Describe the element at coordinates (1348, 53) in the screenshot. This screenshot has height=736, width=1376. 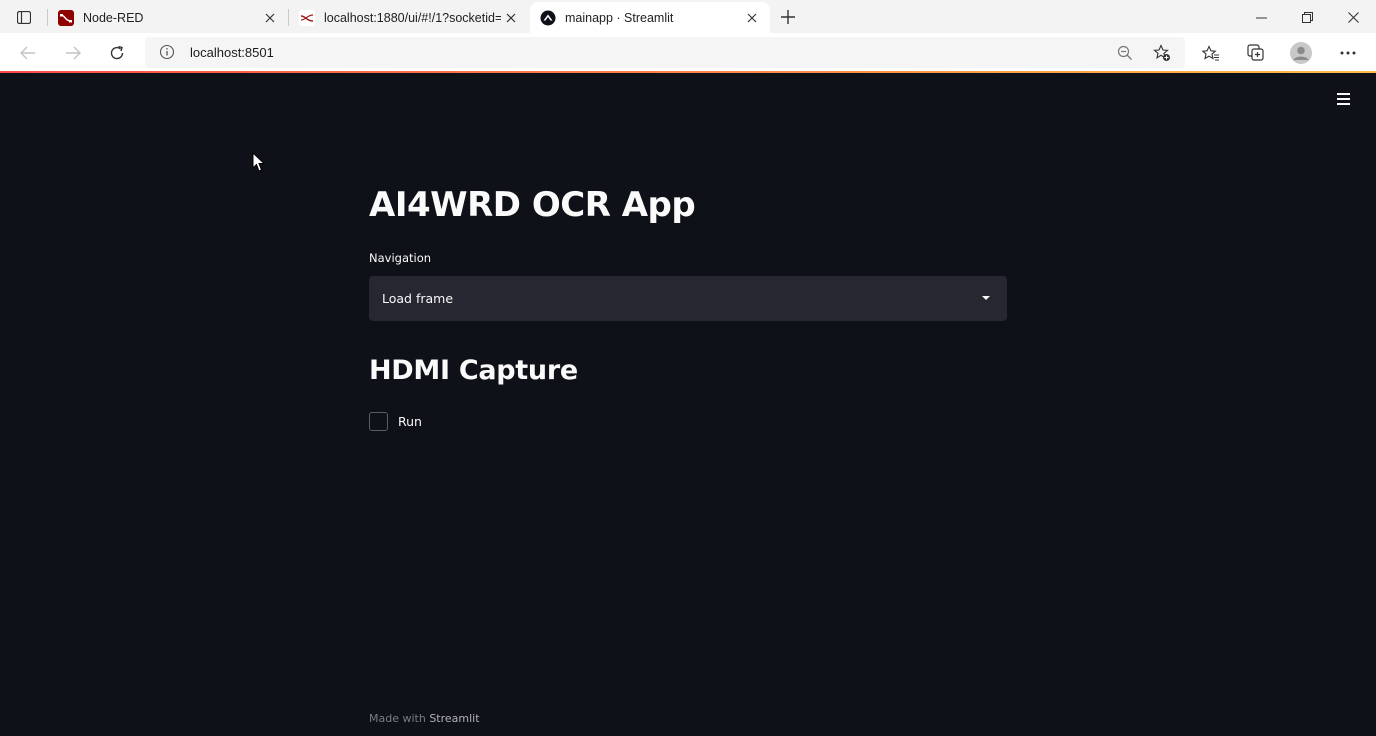
I see `more-options-icon` at that location.